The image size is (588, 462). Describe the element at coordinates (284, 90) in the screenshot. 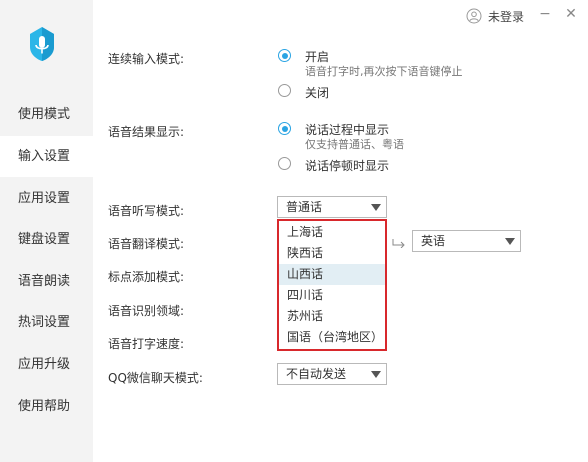

I see `continuous-off-radio` at that location.